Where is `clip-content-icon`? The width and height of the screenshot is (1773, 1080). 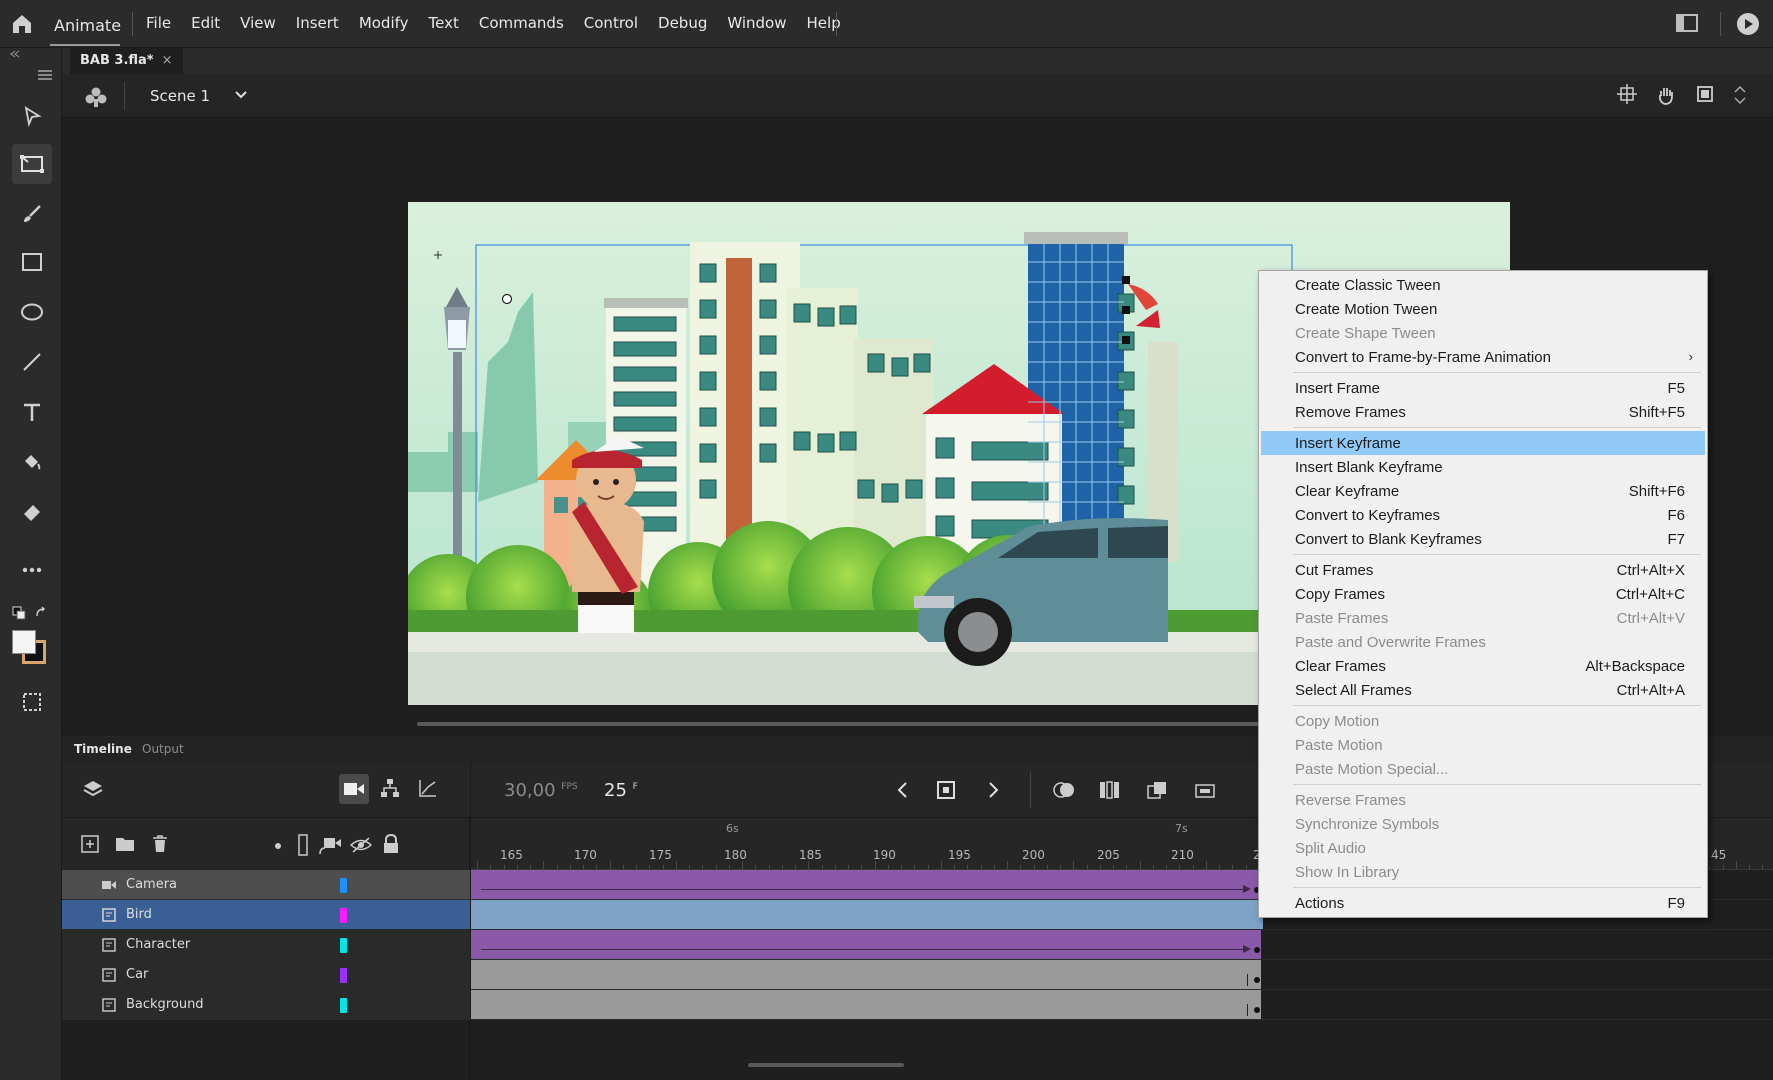 clip-content-icon is located at coordinates (1705, 94).